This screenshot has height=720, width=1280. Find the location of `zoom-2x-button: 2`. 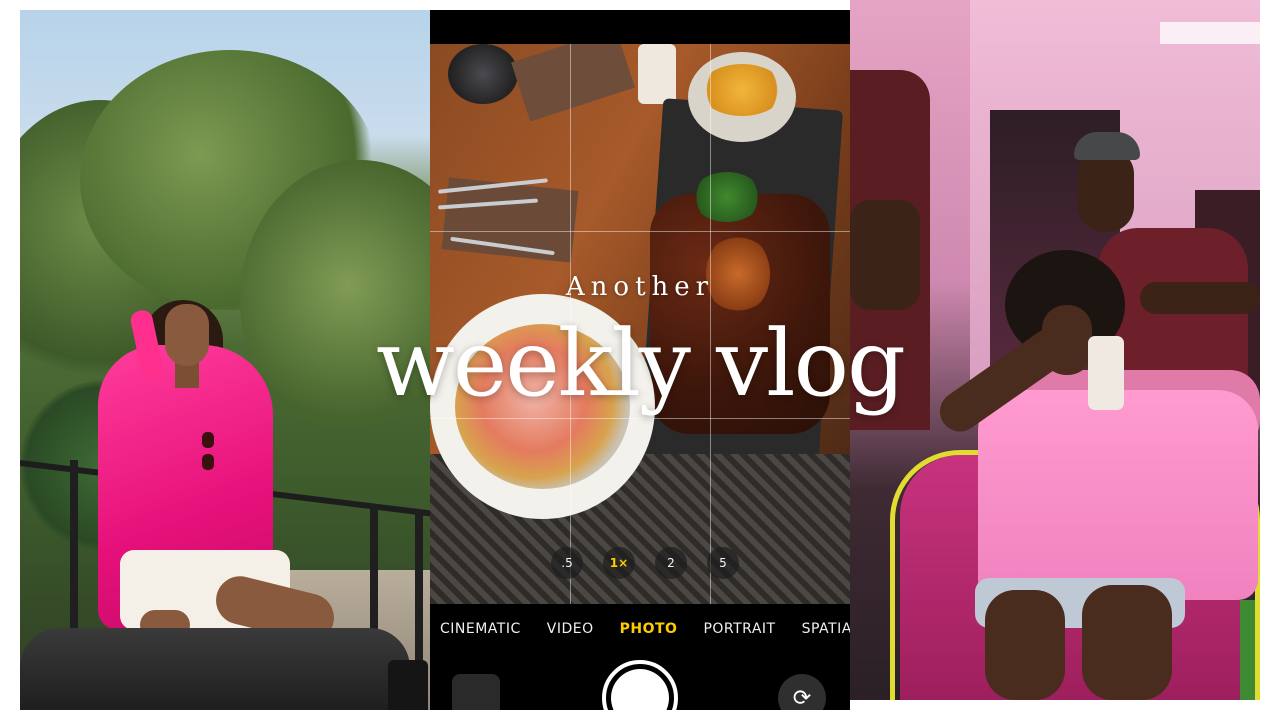

zoom-2x-button: 2 is located at coordinates (671, 563).